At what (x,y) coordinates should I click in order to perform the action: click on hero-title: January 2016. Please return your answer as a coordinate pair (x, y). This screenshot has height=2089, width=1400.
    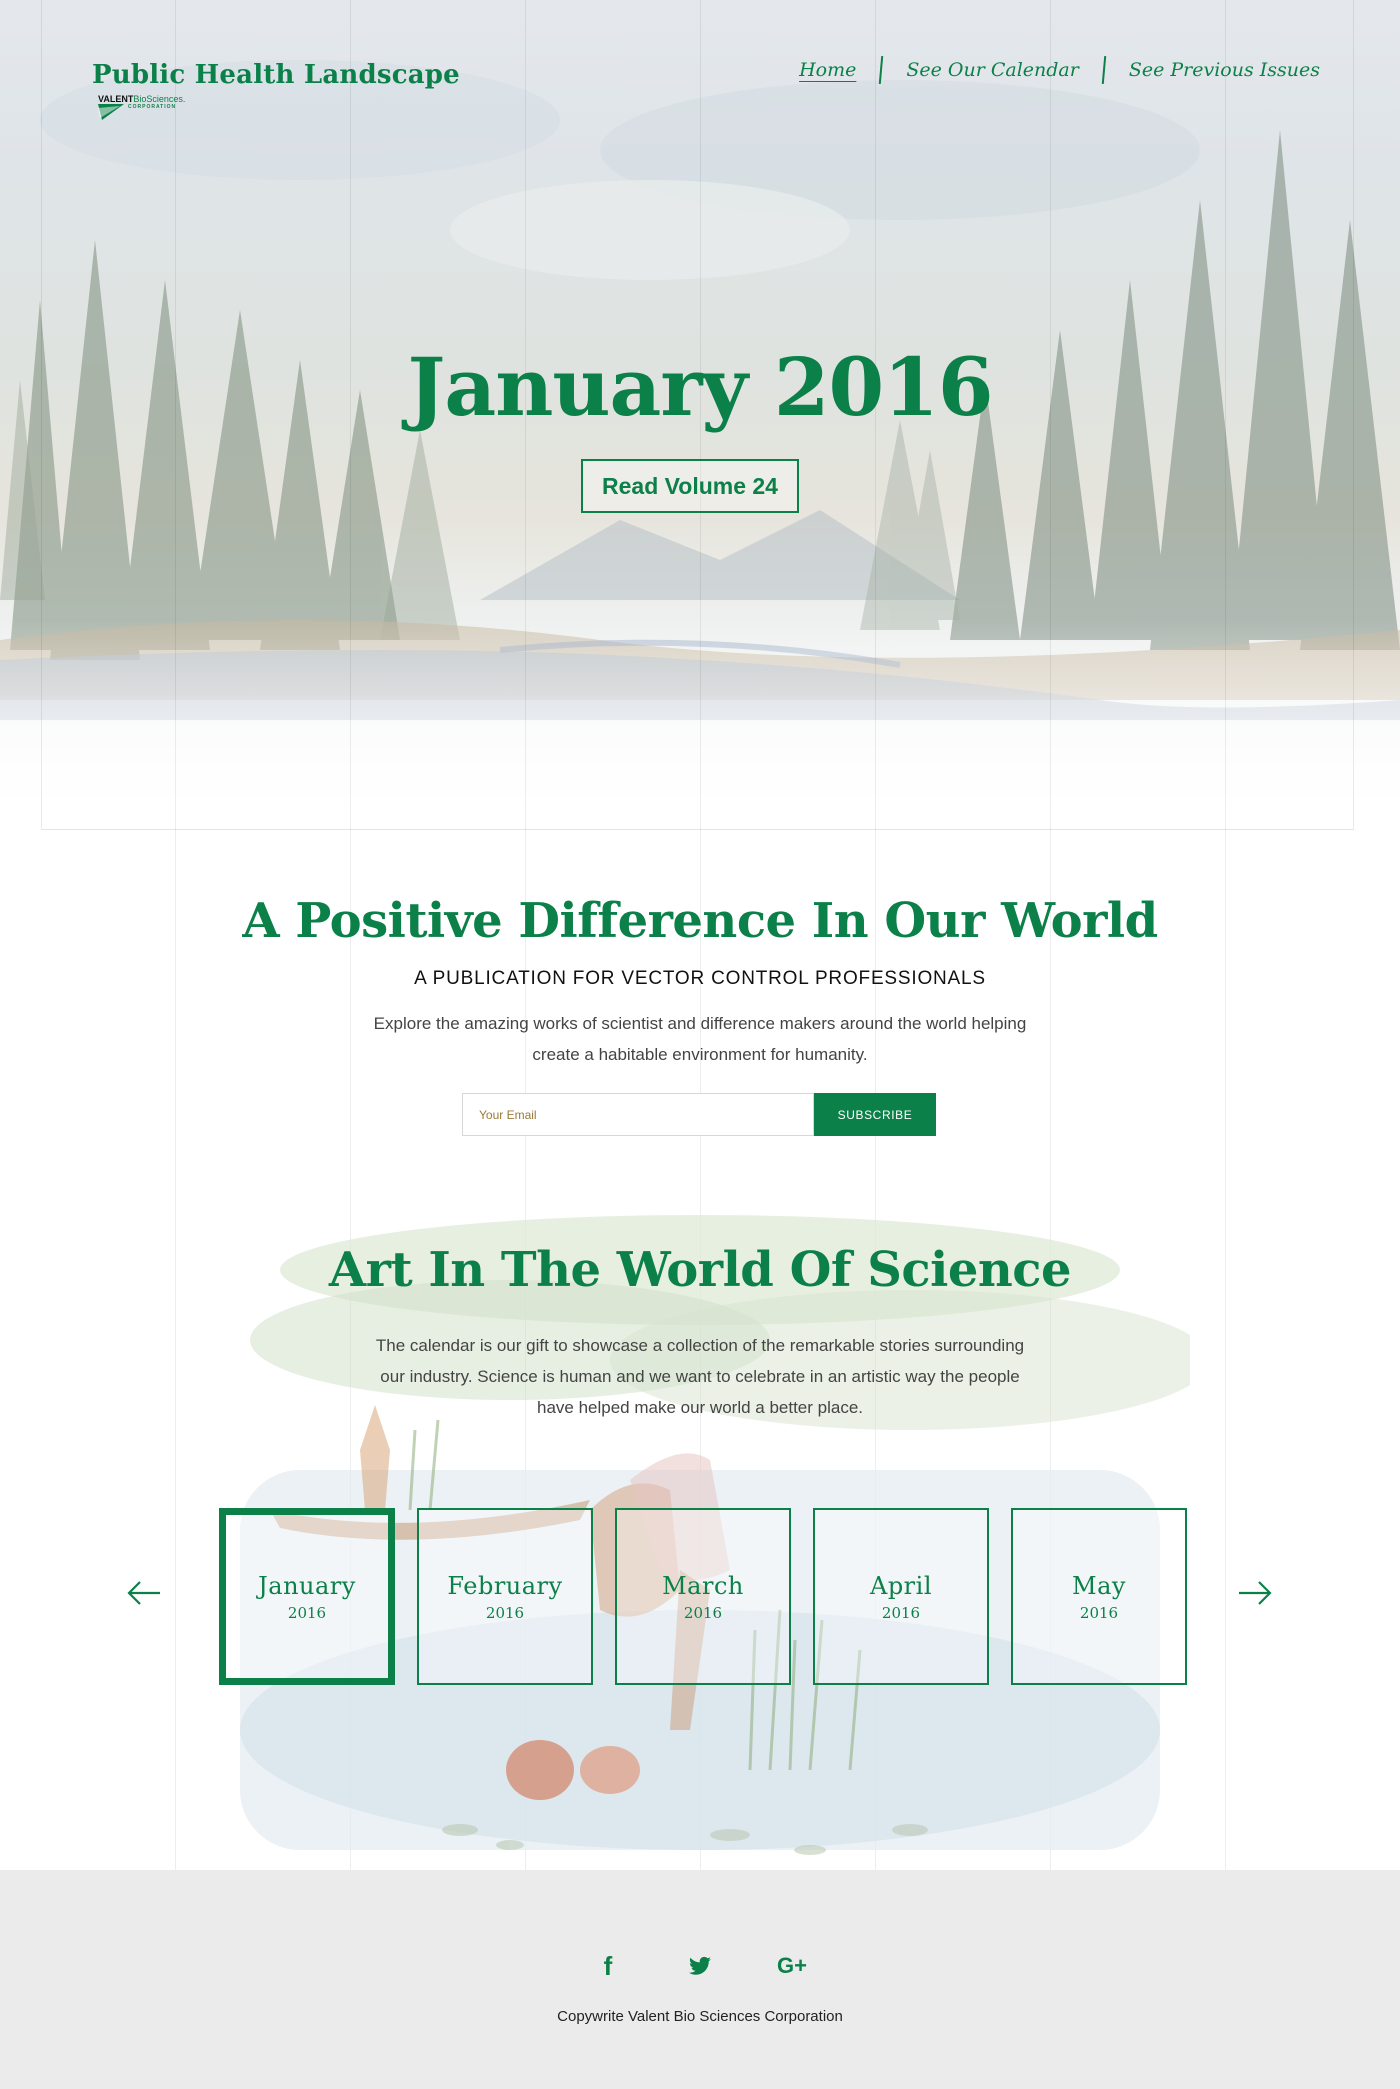
    Looking at the image, I should click on (700, 387).